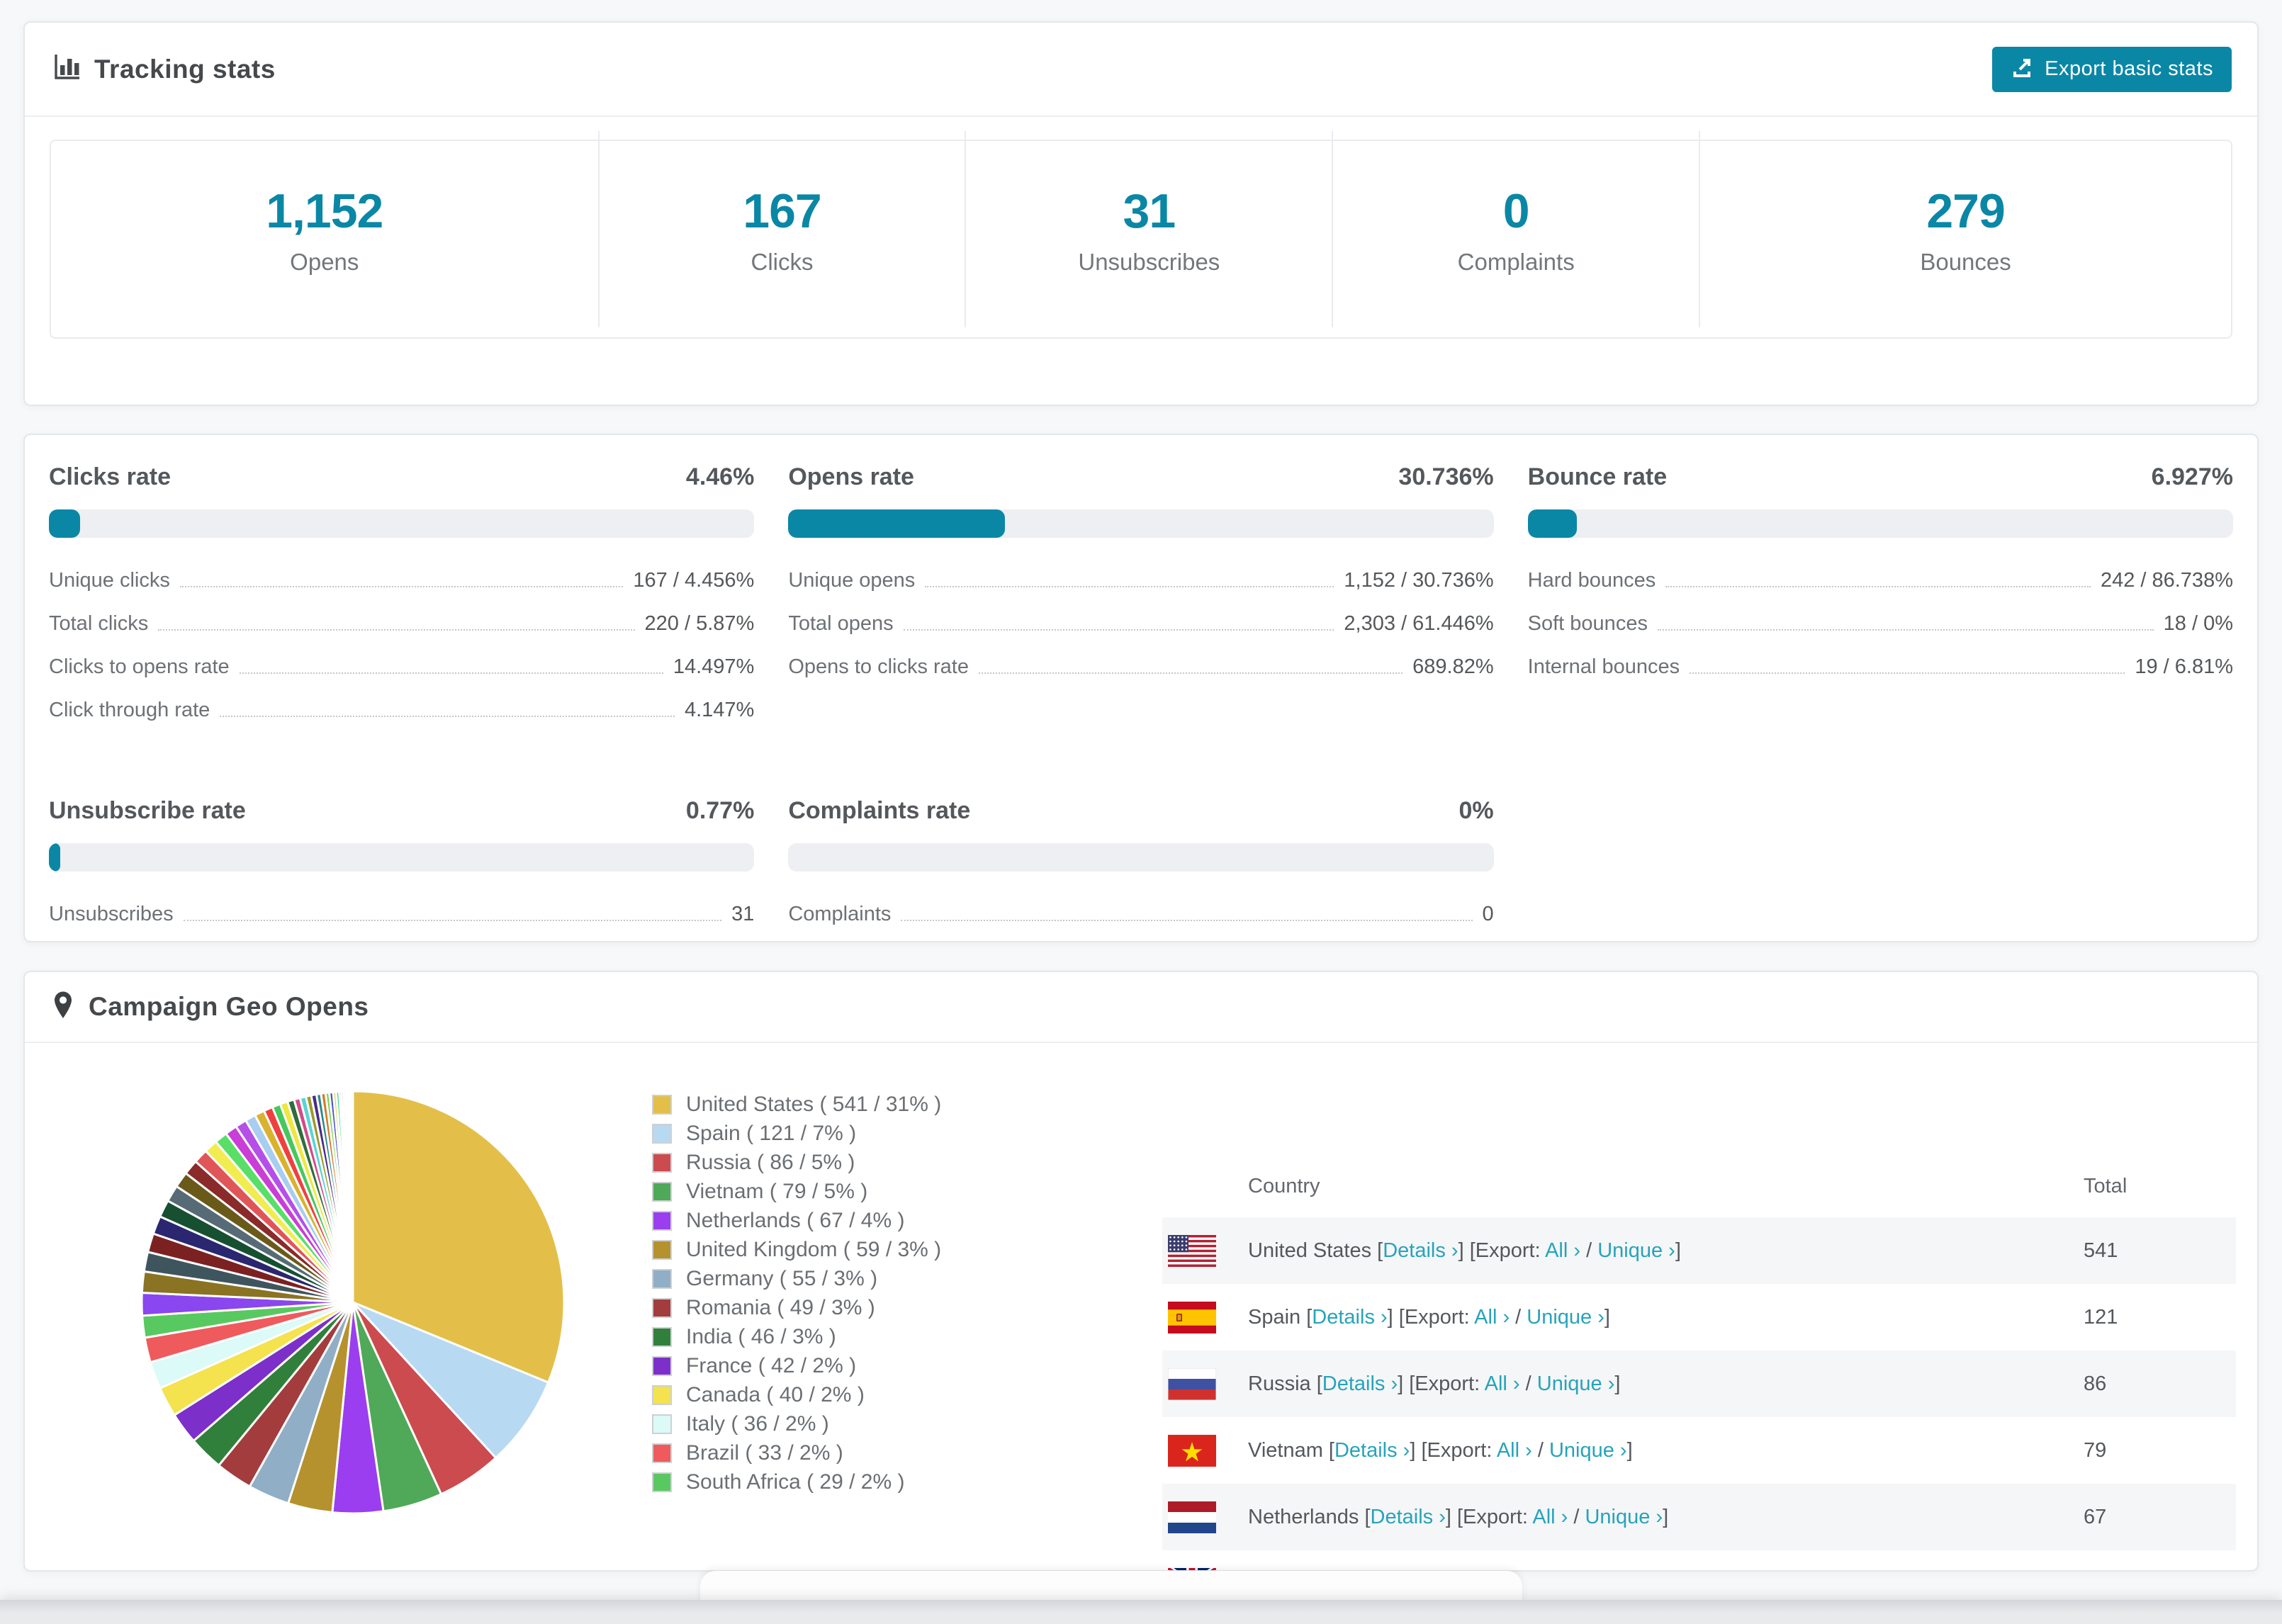 The image size is (2282, 1624). I want to click on legend-item: United States ( 541 / 31% ), so click(796, 1104).